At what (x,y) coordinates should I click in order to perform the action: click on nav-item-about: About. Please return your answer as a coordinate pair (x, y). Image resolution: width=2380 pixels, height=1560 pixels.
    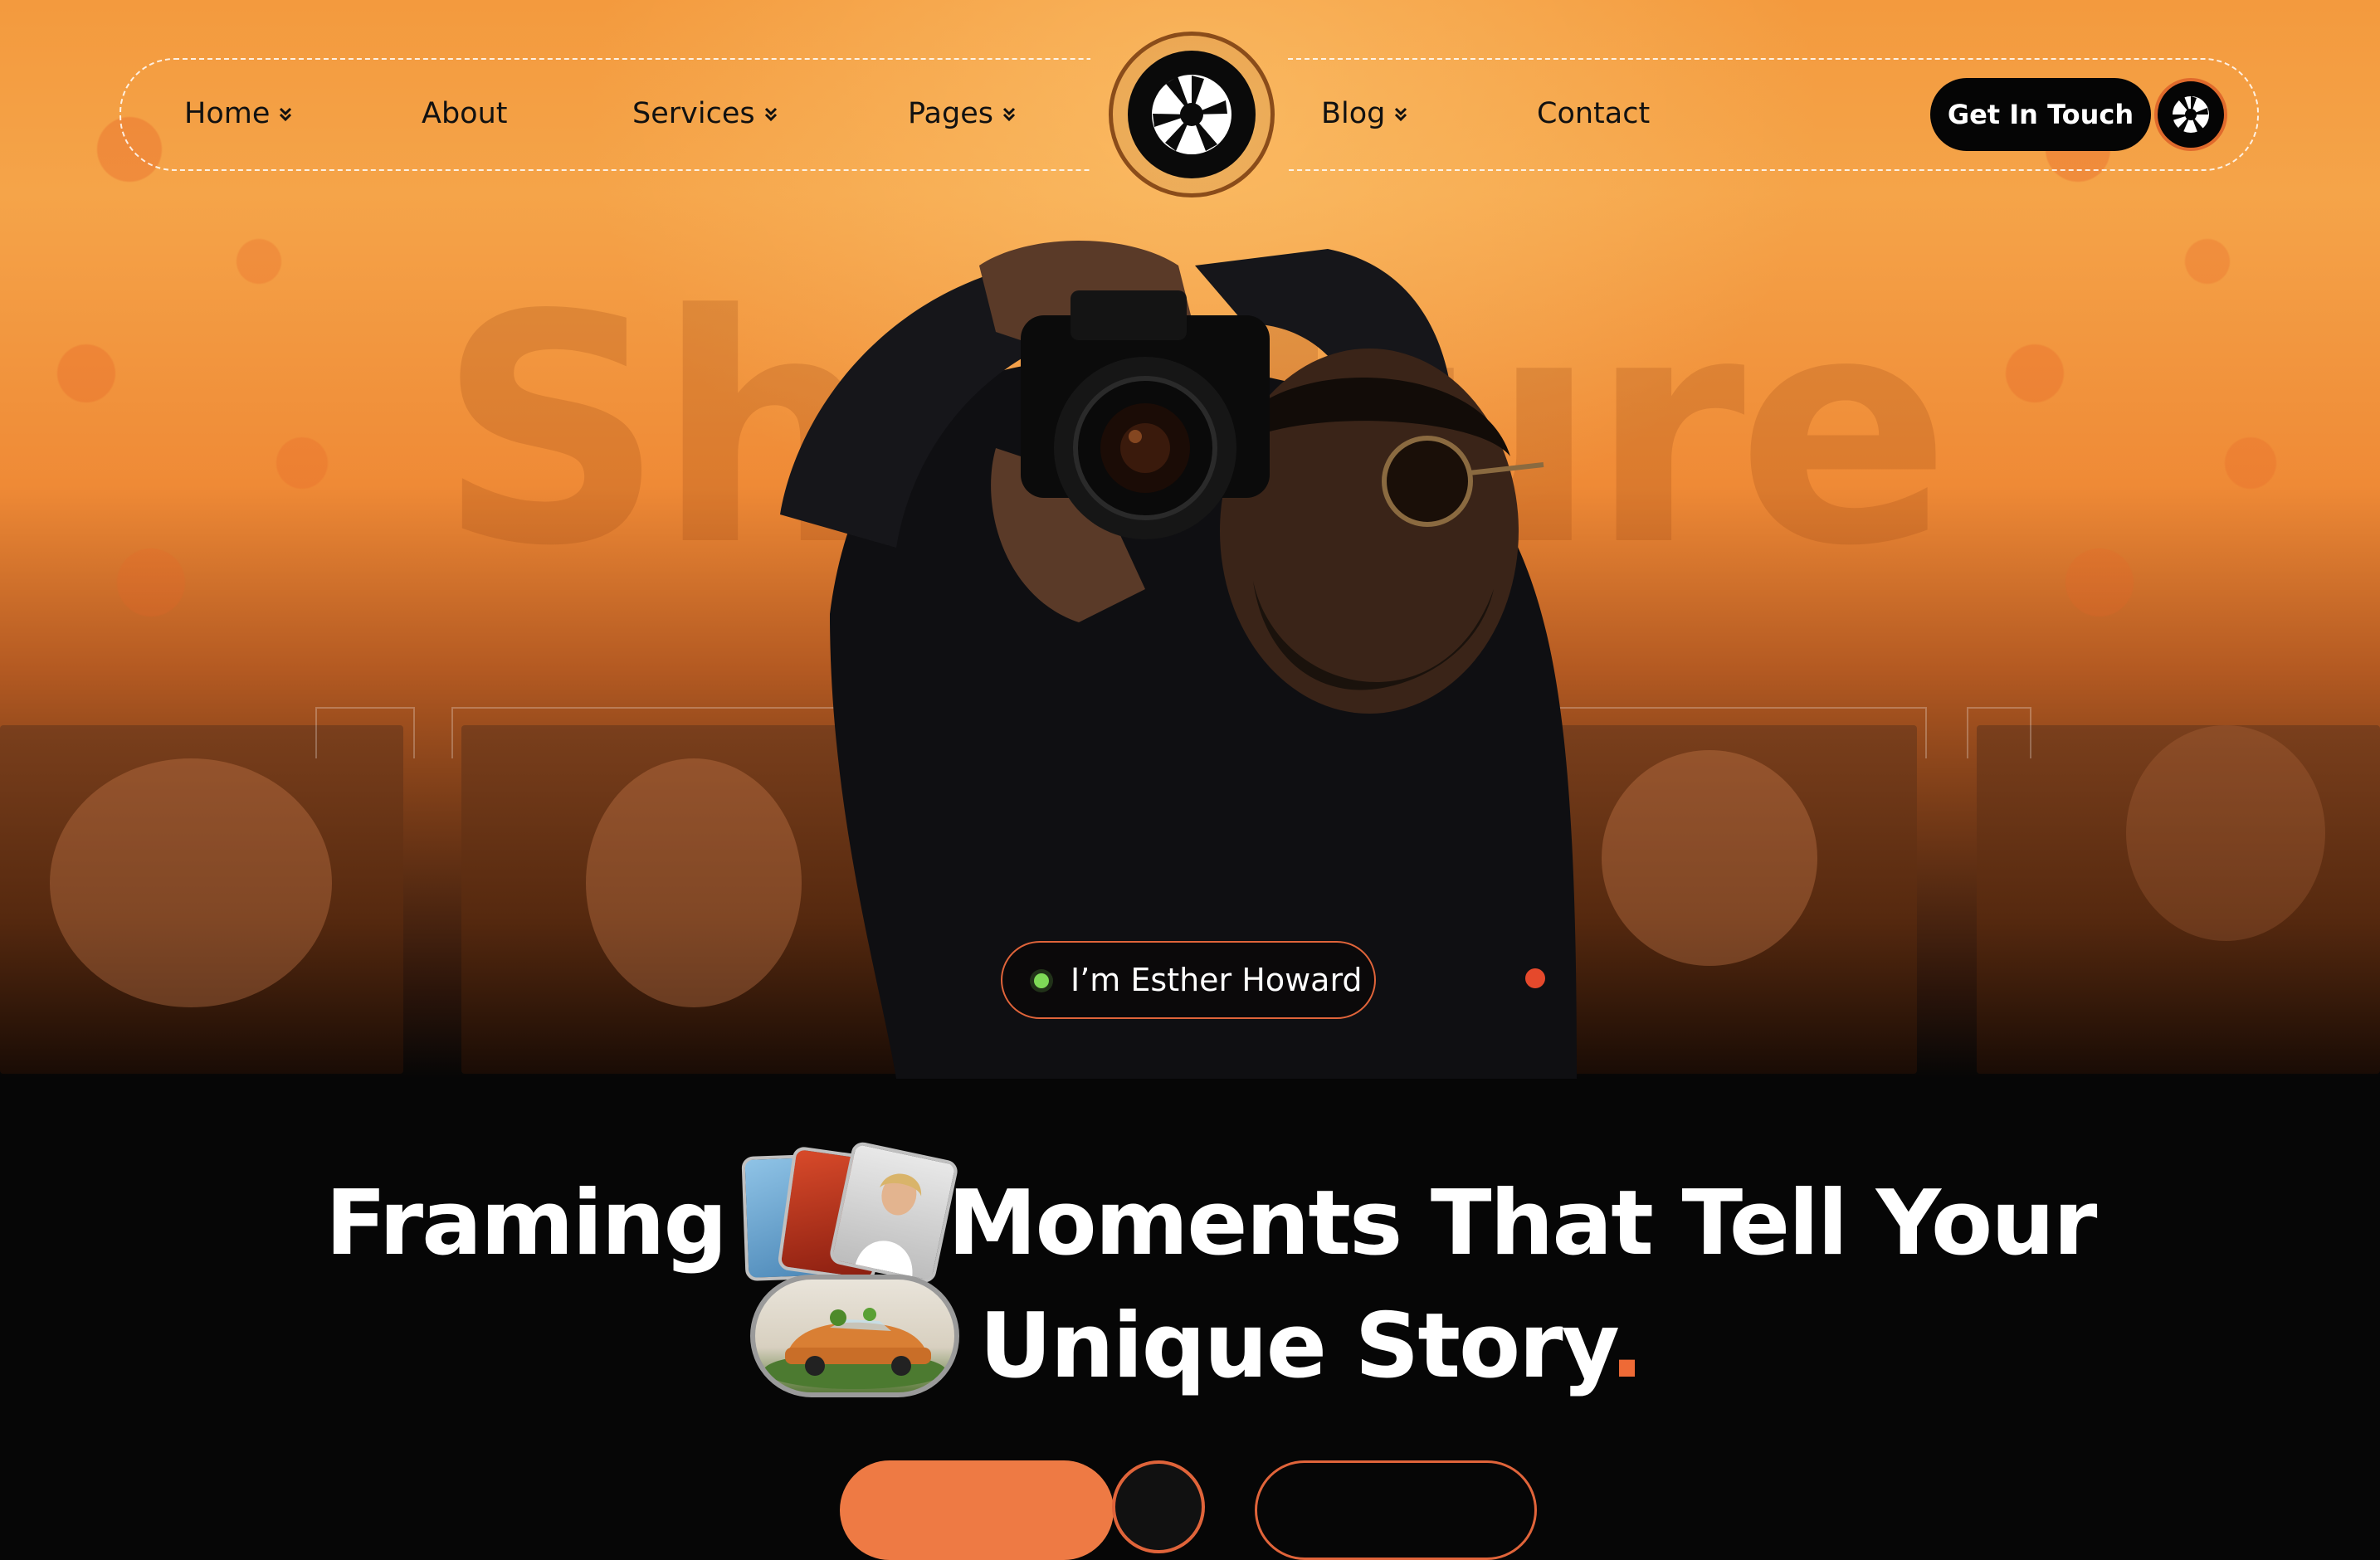
    Looking at the image, I should click on (464, 113).